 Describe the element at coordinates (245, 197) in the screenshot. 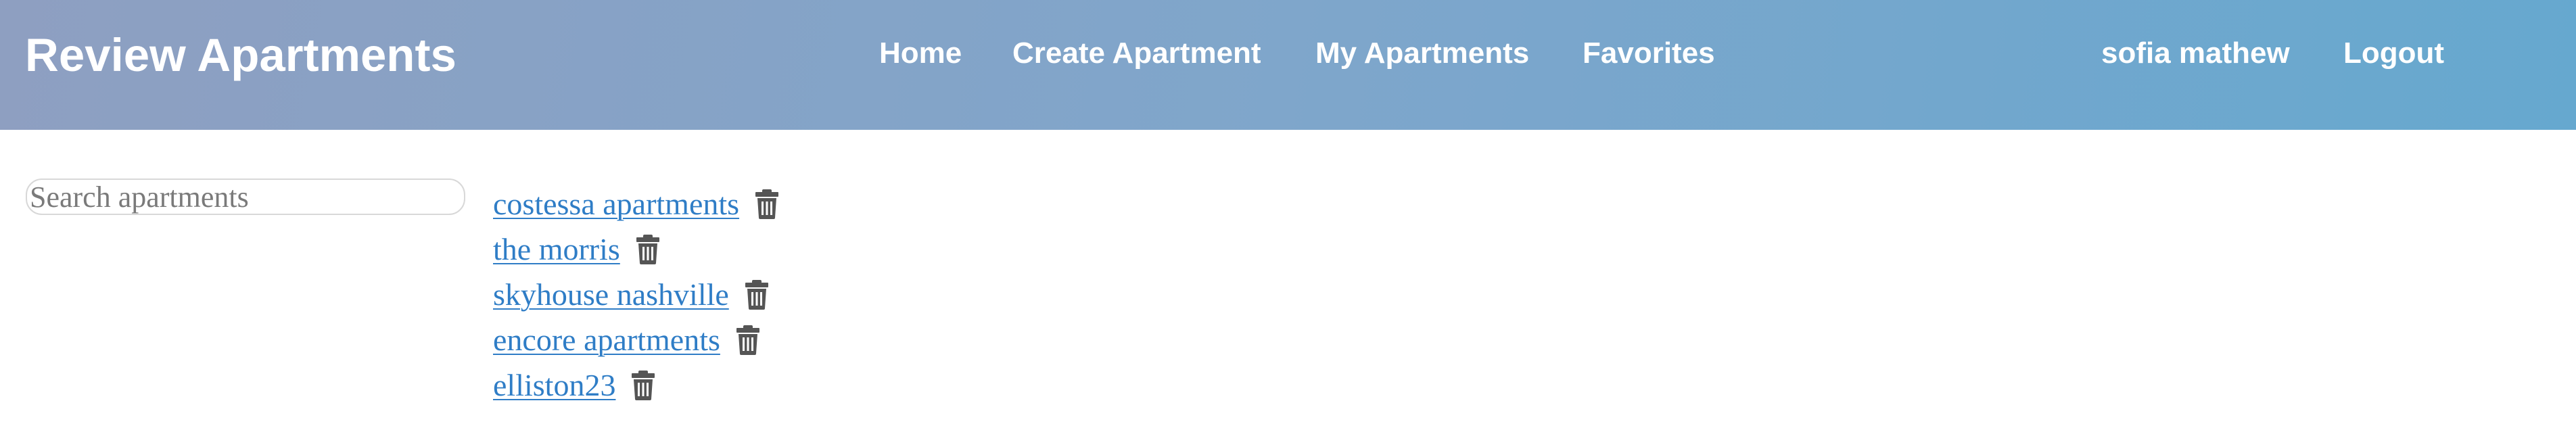

I see `search-input` at that location.